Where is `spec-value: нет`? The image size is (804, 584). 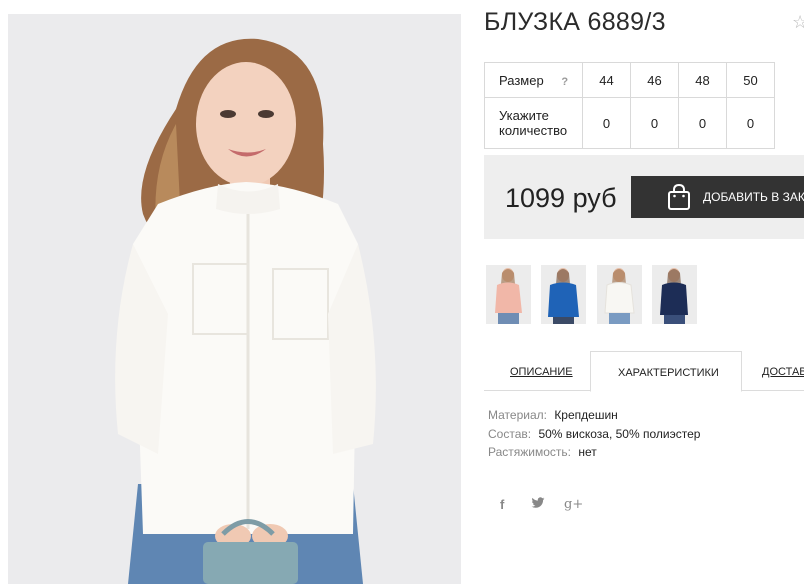
spec-value: нет is located at coordinates (587, 452).